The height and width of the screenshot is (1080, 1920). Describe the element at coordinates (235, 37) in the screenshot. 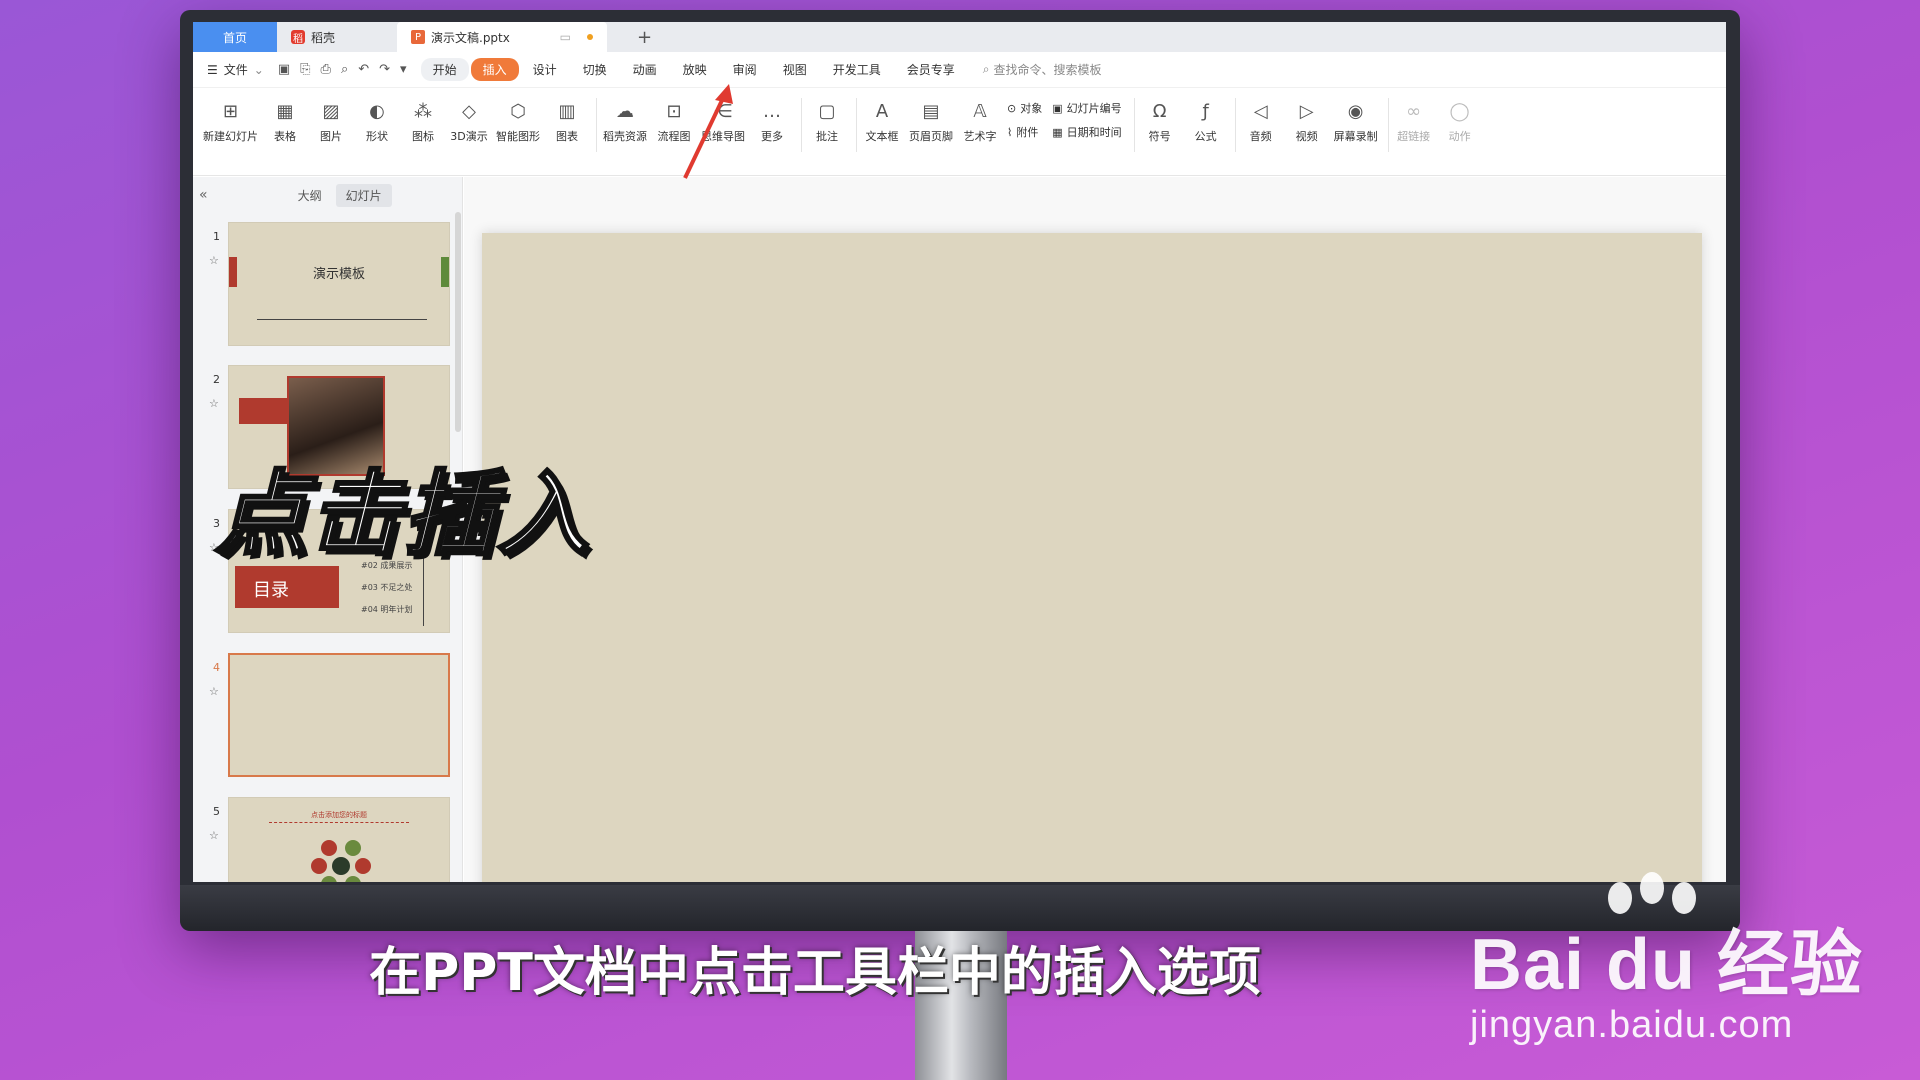

I see `tab-home: 首页` at that location.